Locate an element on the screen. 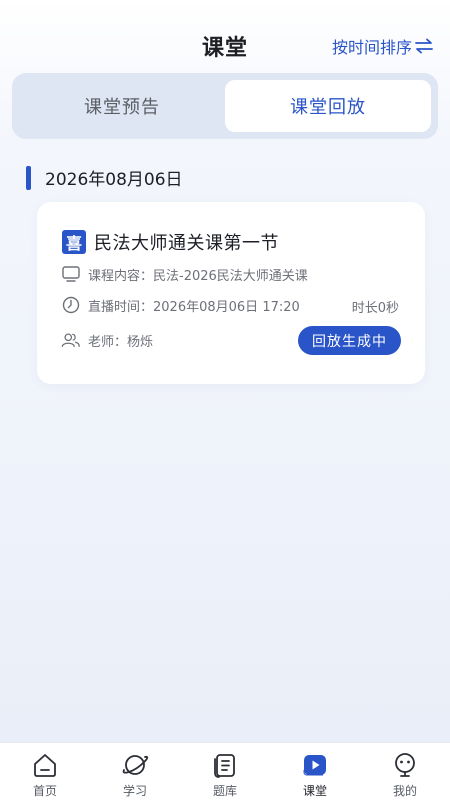  swap-arrows-icon is located at coordinates (424, 46).